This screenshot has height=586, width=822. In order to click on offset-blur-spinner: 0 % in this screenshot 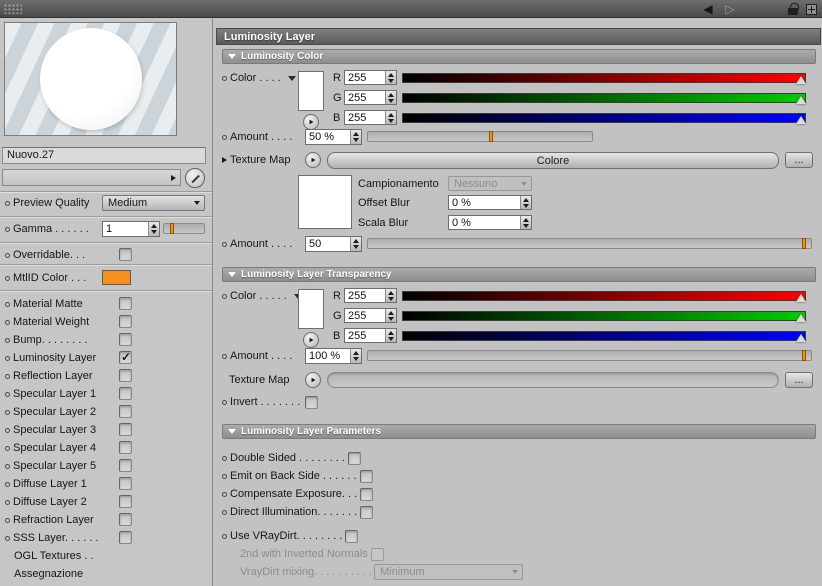, I will do `click(490, 202)`.